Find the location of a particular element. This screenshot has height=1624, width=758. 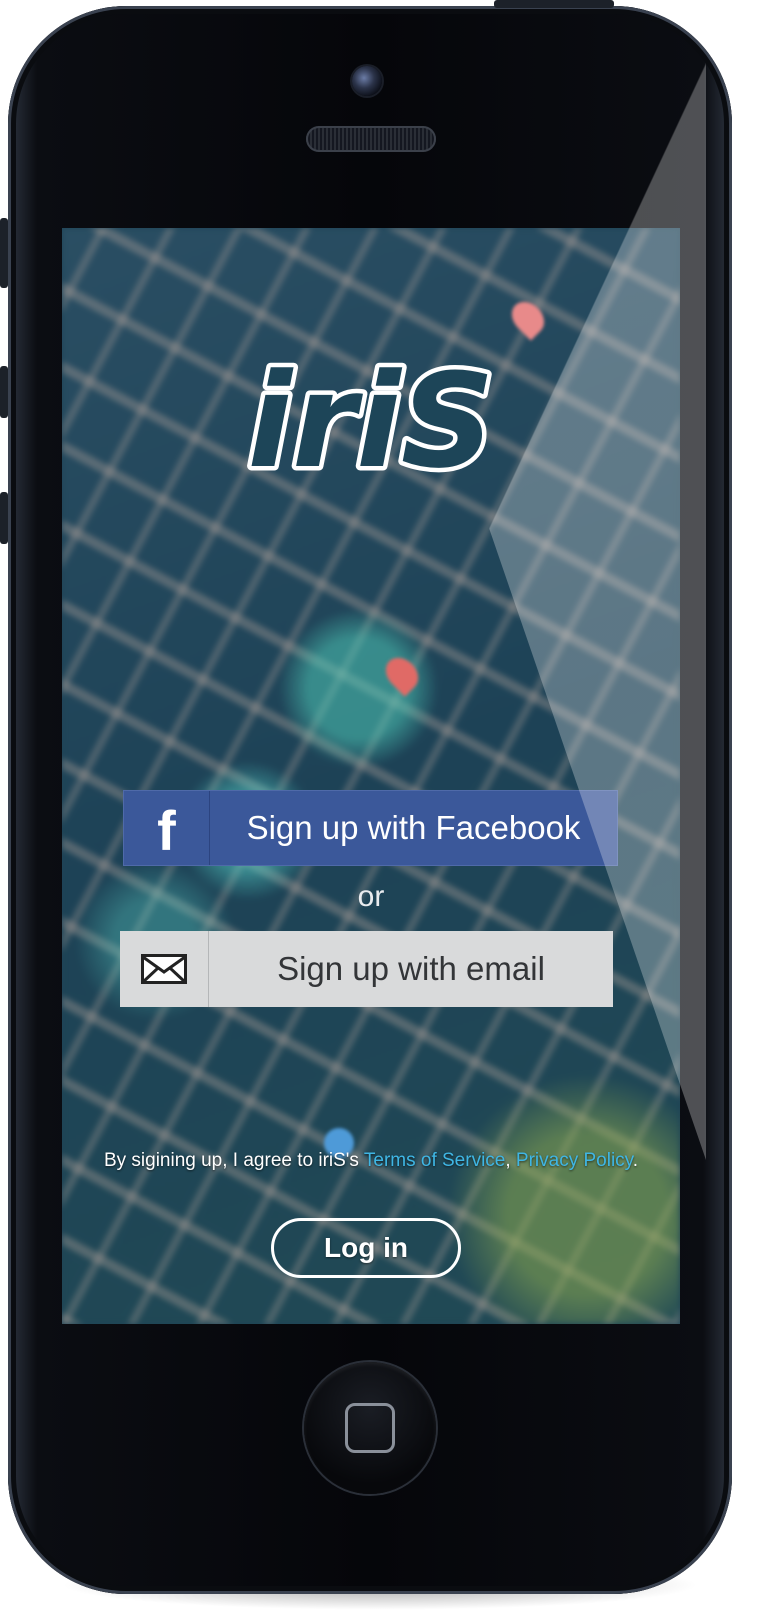

earpiece-speaker is located at coordinates (371, 139).